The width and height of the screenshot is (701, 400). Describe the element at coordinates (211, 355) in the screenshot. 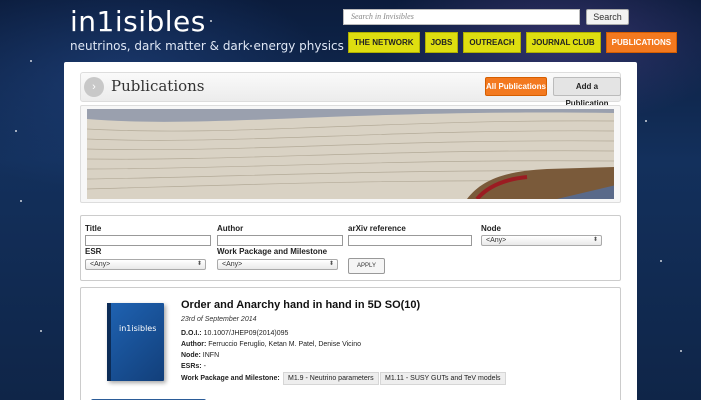

I see `node-value: INFN` at that location.